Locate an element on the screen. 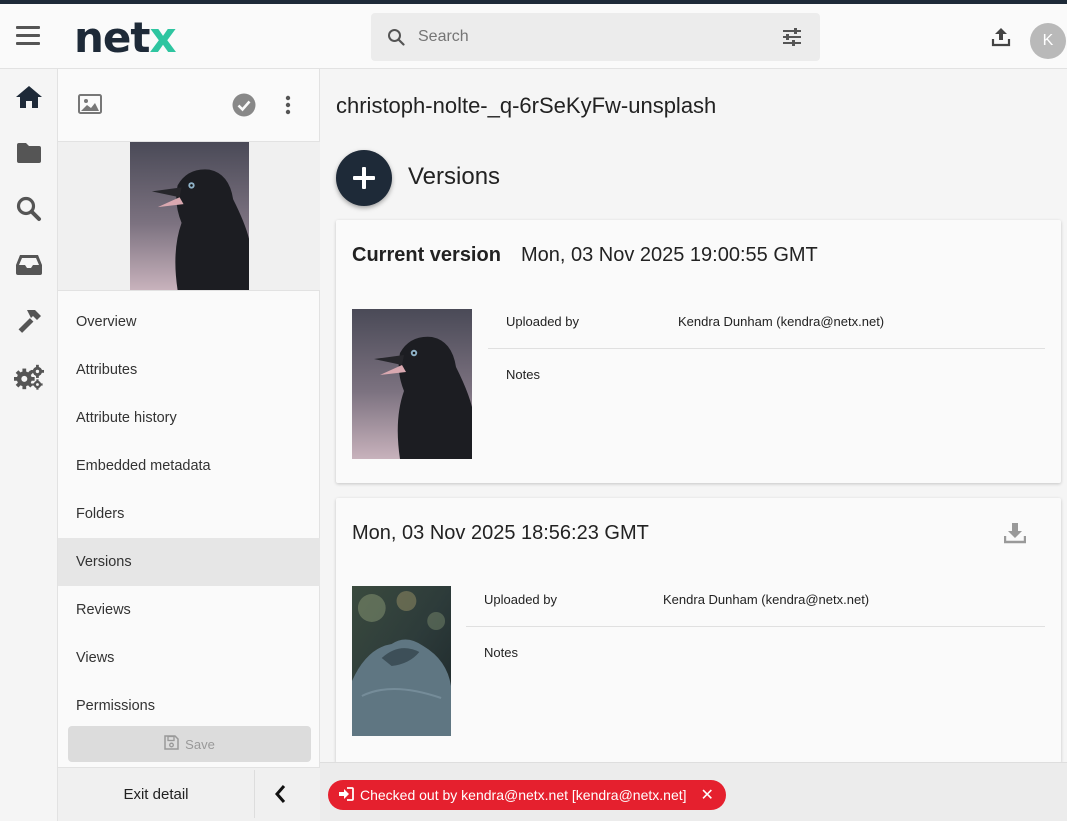 The height and width of the screenshot is (821, 1067). nav-item-reviews: Reviews is located at coordinates (189, 610).